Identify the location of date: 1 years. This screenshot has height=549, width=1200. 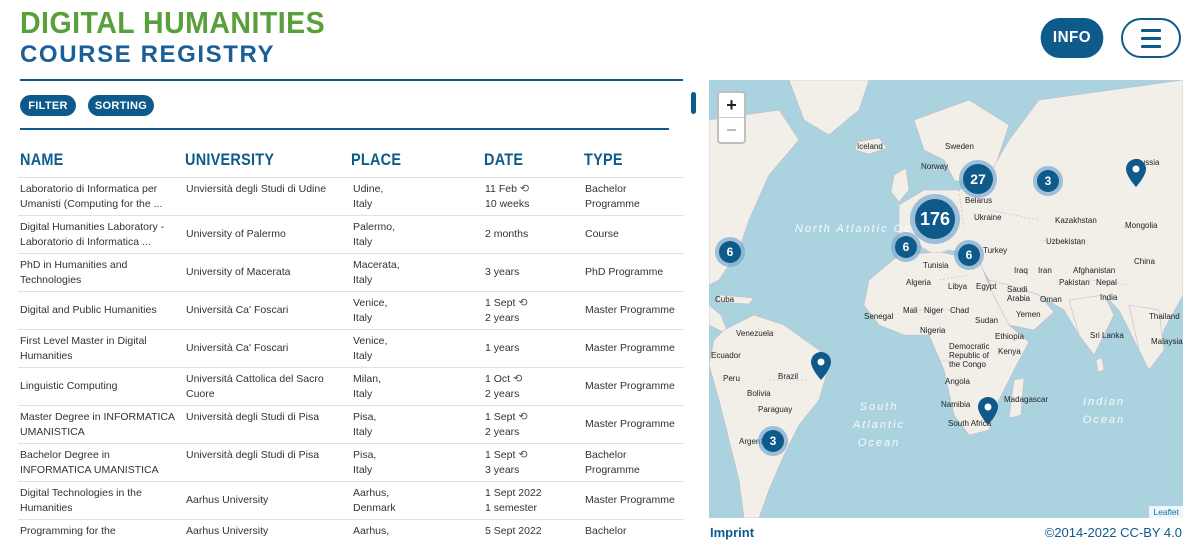
(530, 348).